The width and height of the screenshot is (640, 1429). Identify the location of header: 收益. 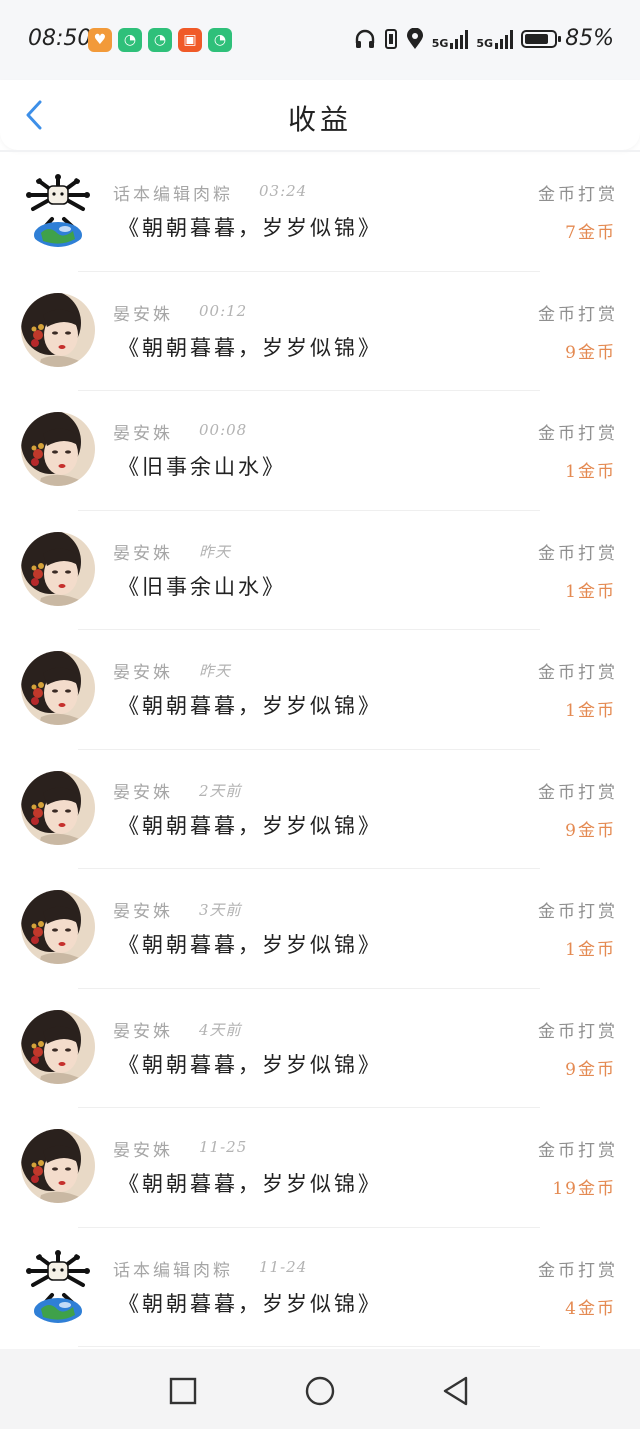
(320, 115).